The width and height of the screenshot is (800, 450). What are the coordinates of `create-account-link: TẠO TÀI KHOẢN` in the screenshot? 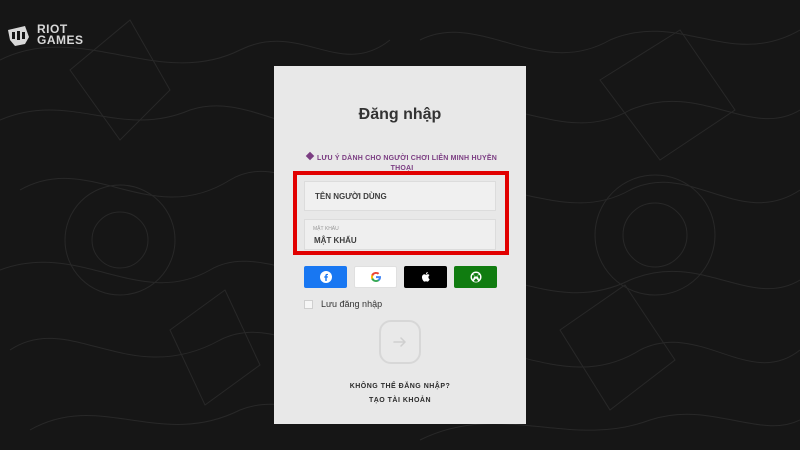 It's located at (400, 400).